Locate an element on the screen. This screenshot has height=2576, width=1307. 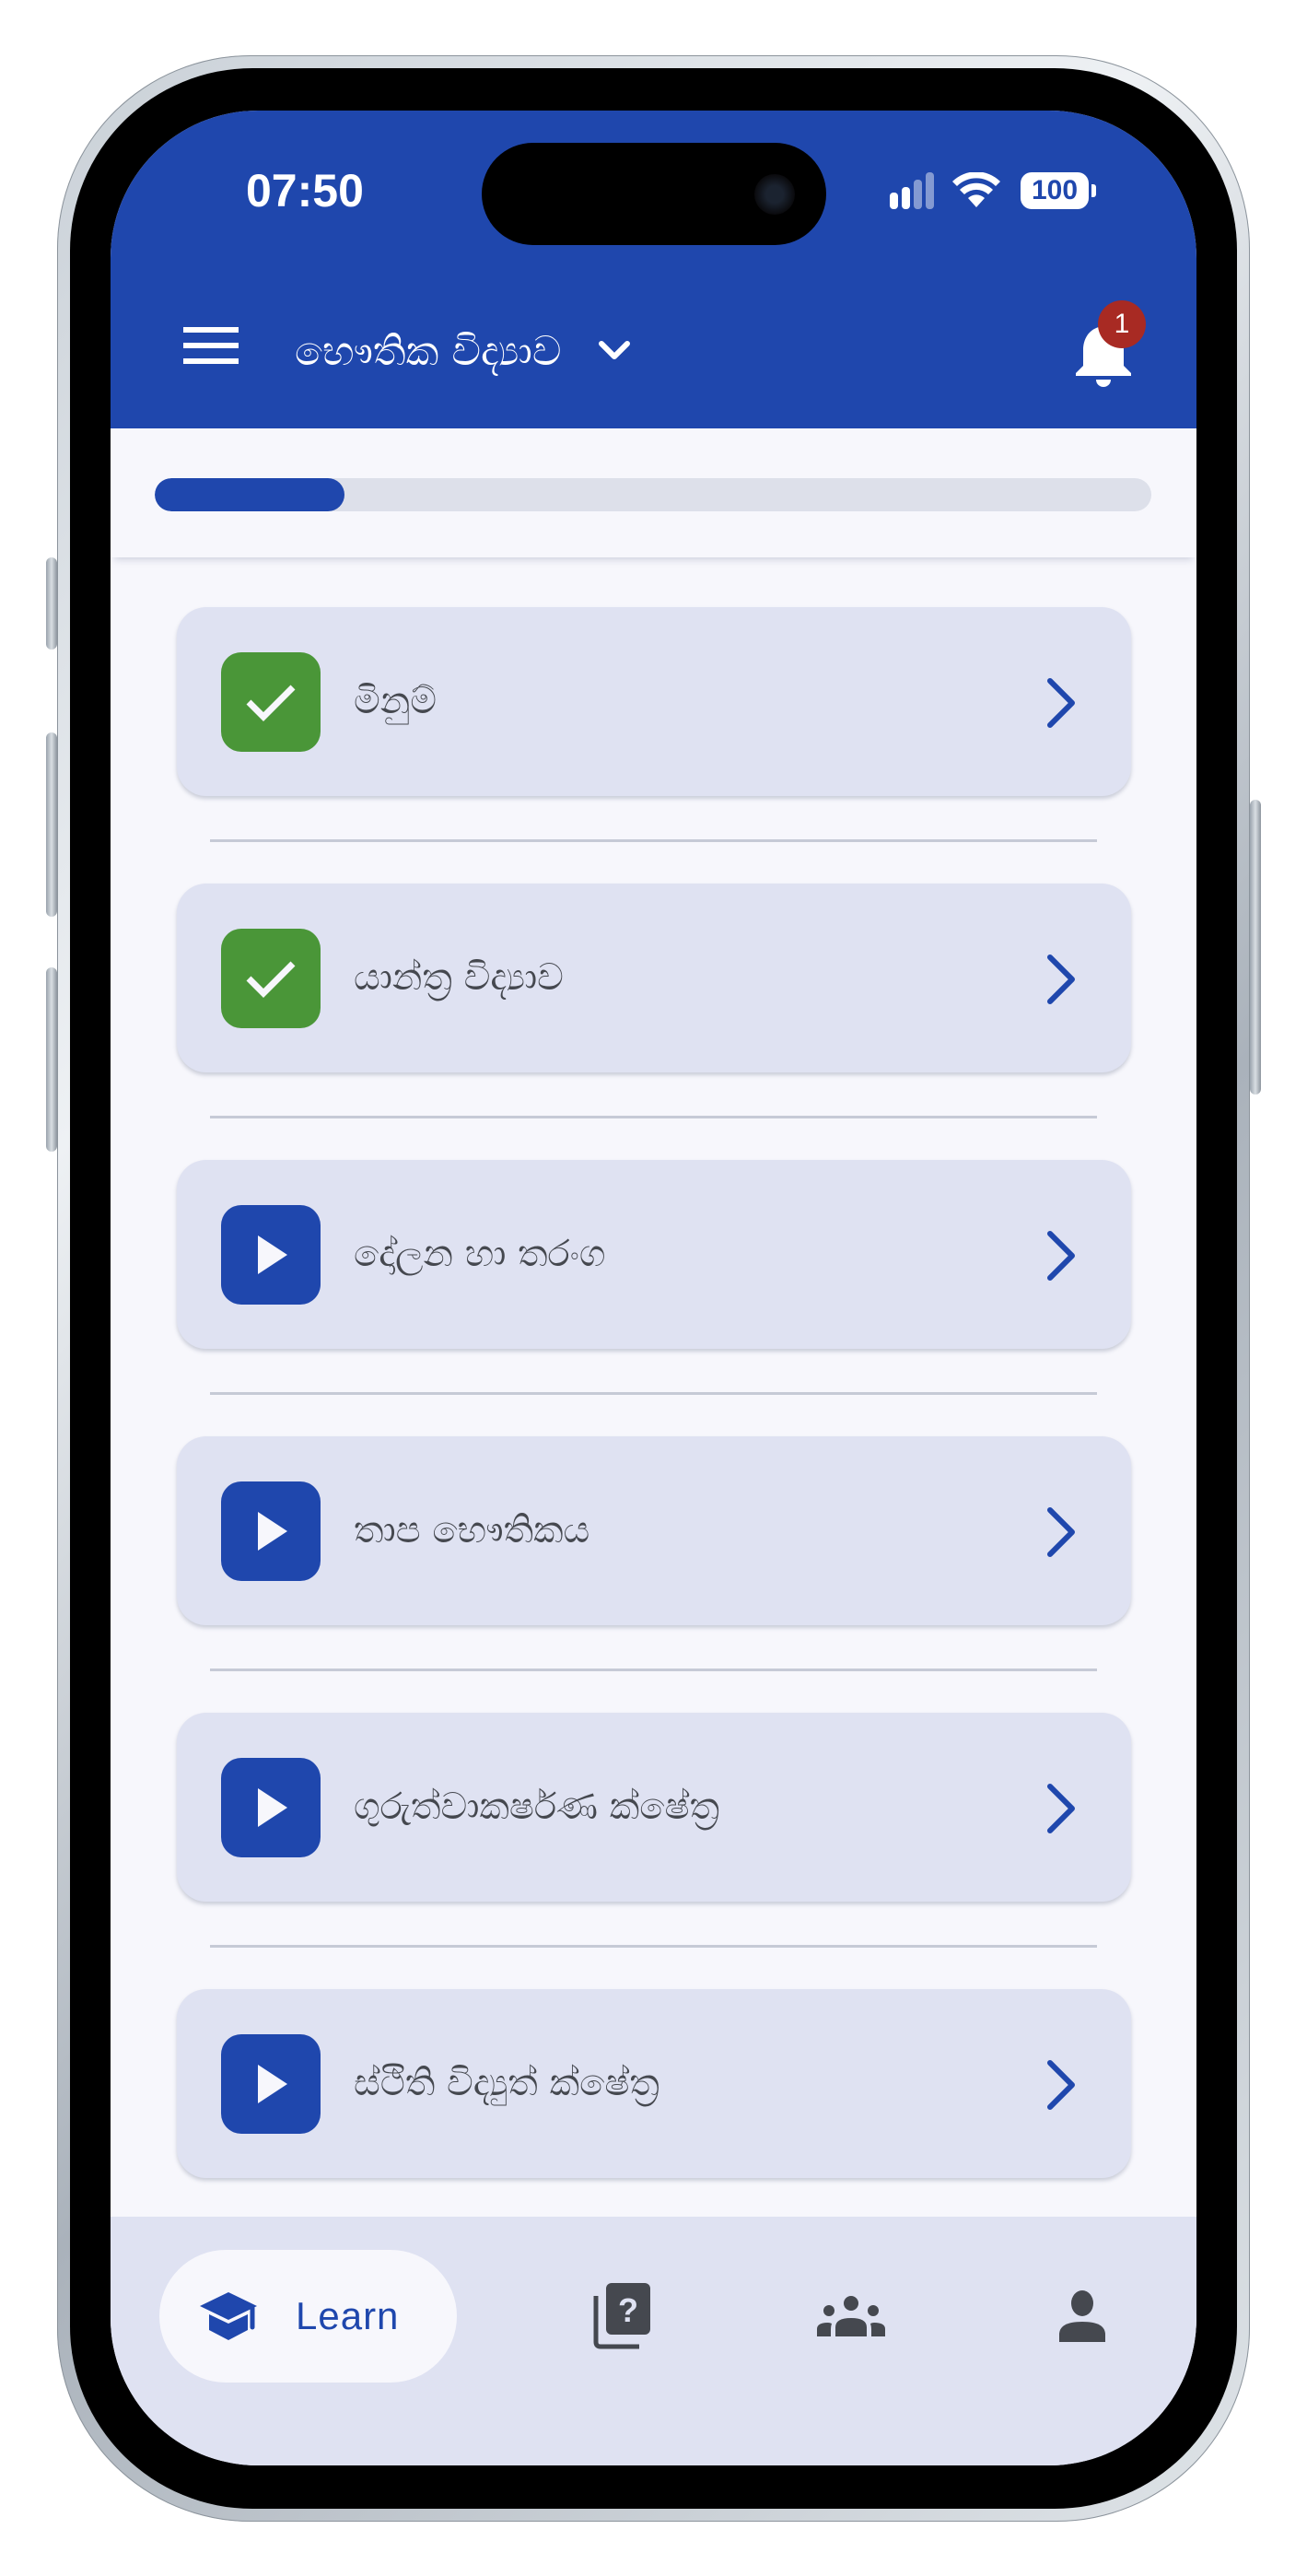
lesson-card: ගුරුත්වාකර්ෂණ ක්ෂේත්‍ර is located at coordinates (654, 1807).